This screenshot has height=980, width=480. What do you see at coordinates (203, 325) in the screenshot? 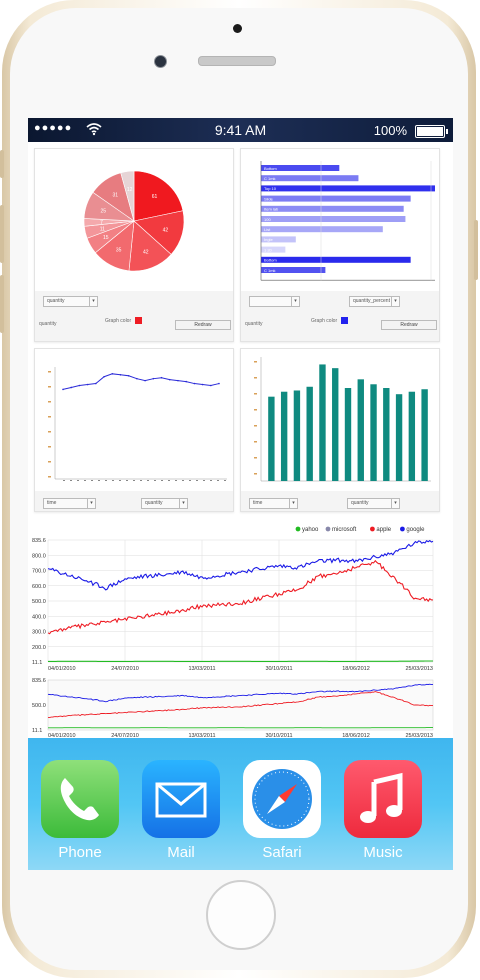
I see `pie-redraw-button: Redraw` at bounding box center [203, 325].